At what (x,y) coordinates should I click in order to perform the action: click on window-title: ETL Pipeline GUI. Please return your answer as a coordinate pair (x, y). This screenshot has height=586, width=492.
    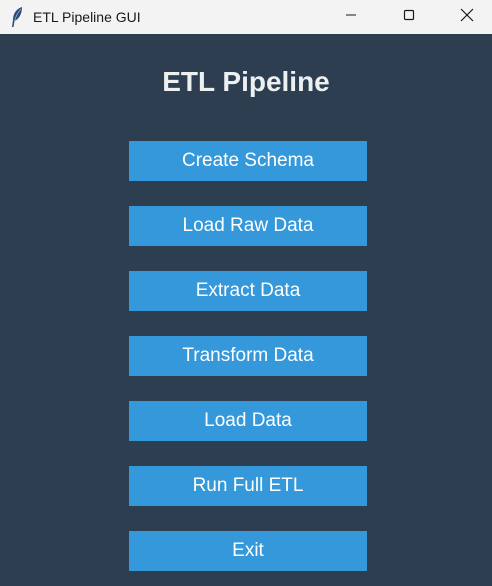
    Looking at the image, I should click on (87, 17).